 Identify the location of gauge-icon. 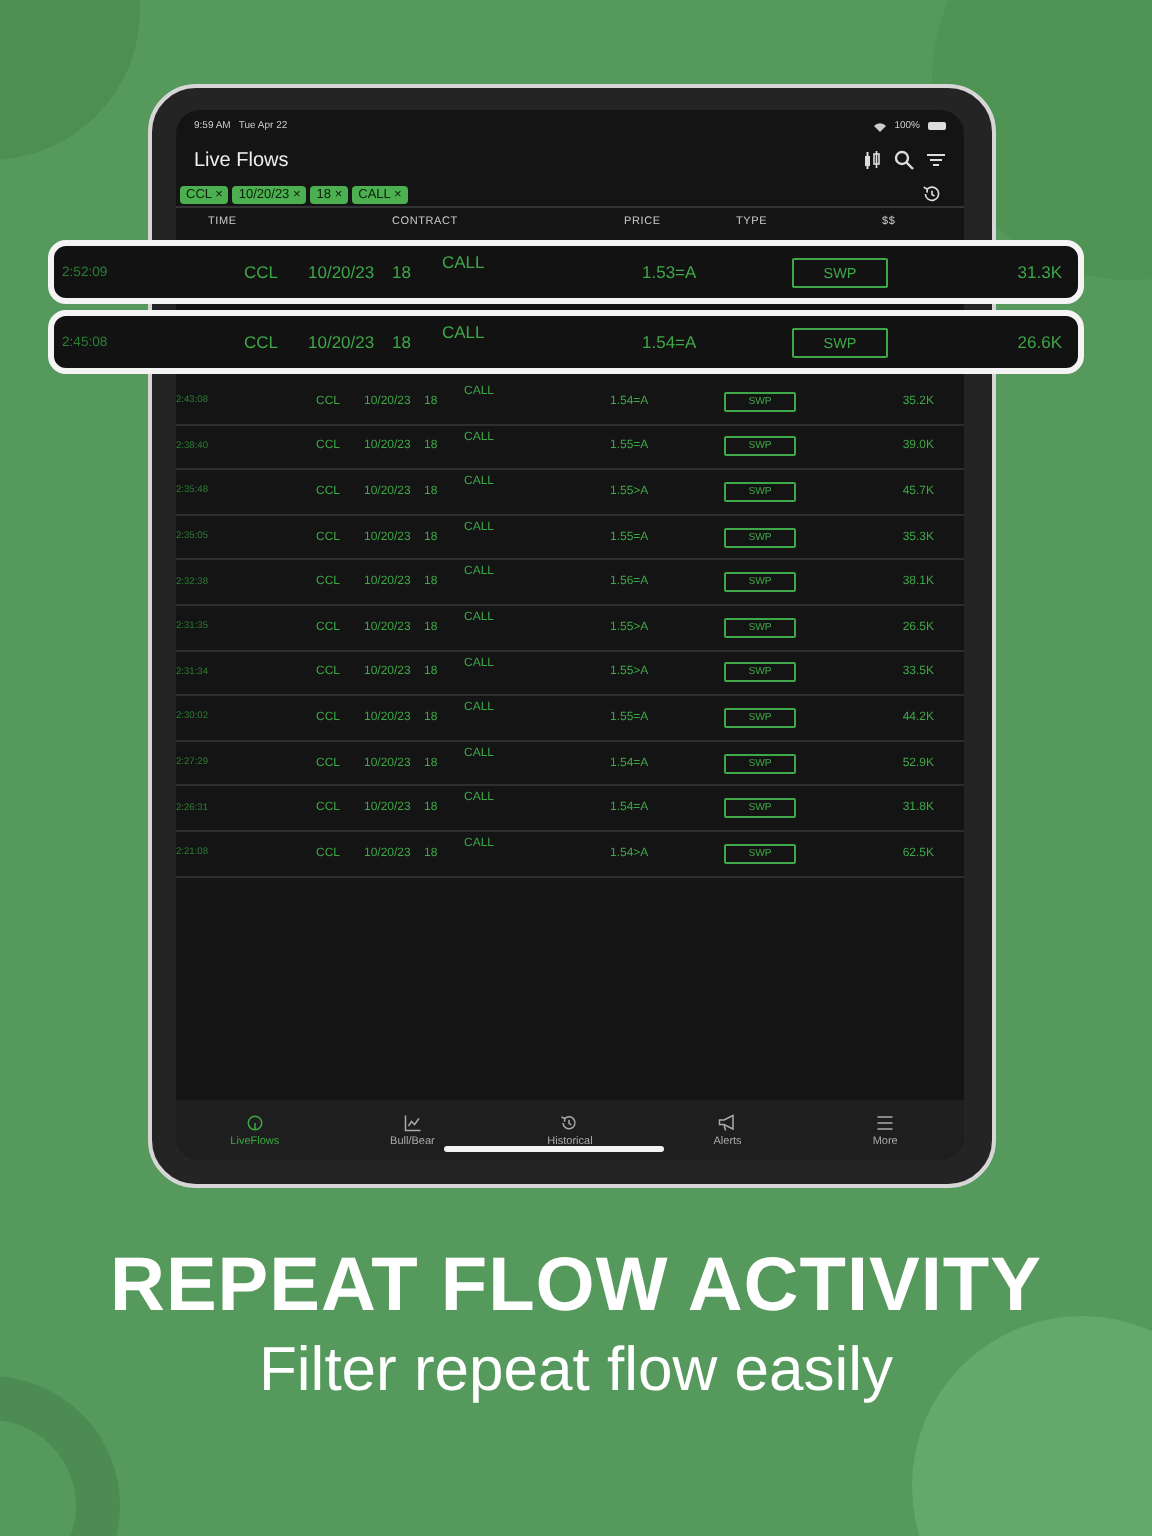
(254, 1122).